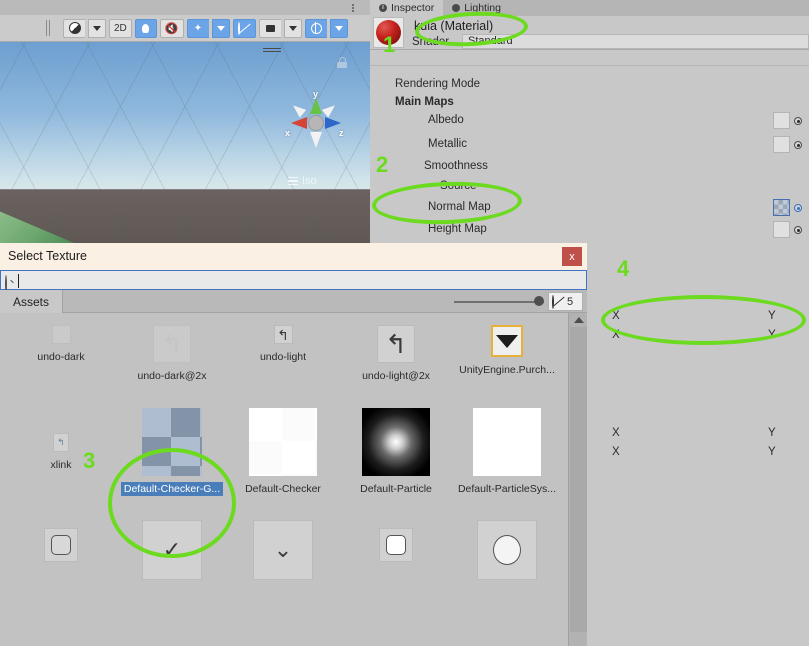 The width and height of the screenshot is (809, 646). What do you see at coordinates (338, 28) in the screenshot?
I see `gizmos-dropdown-caret-icon` at bounding box center [338, 28].